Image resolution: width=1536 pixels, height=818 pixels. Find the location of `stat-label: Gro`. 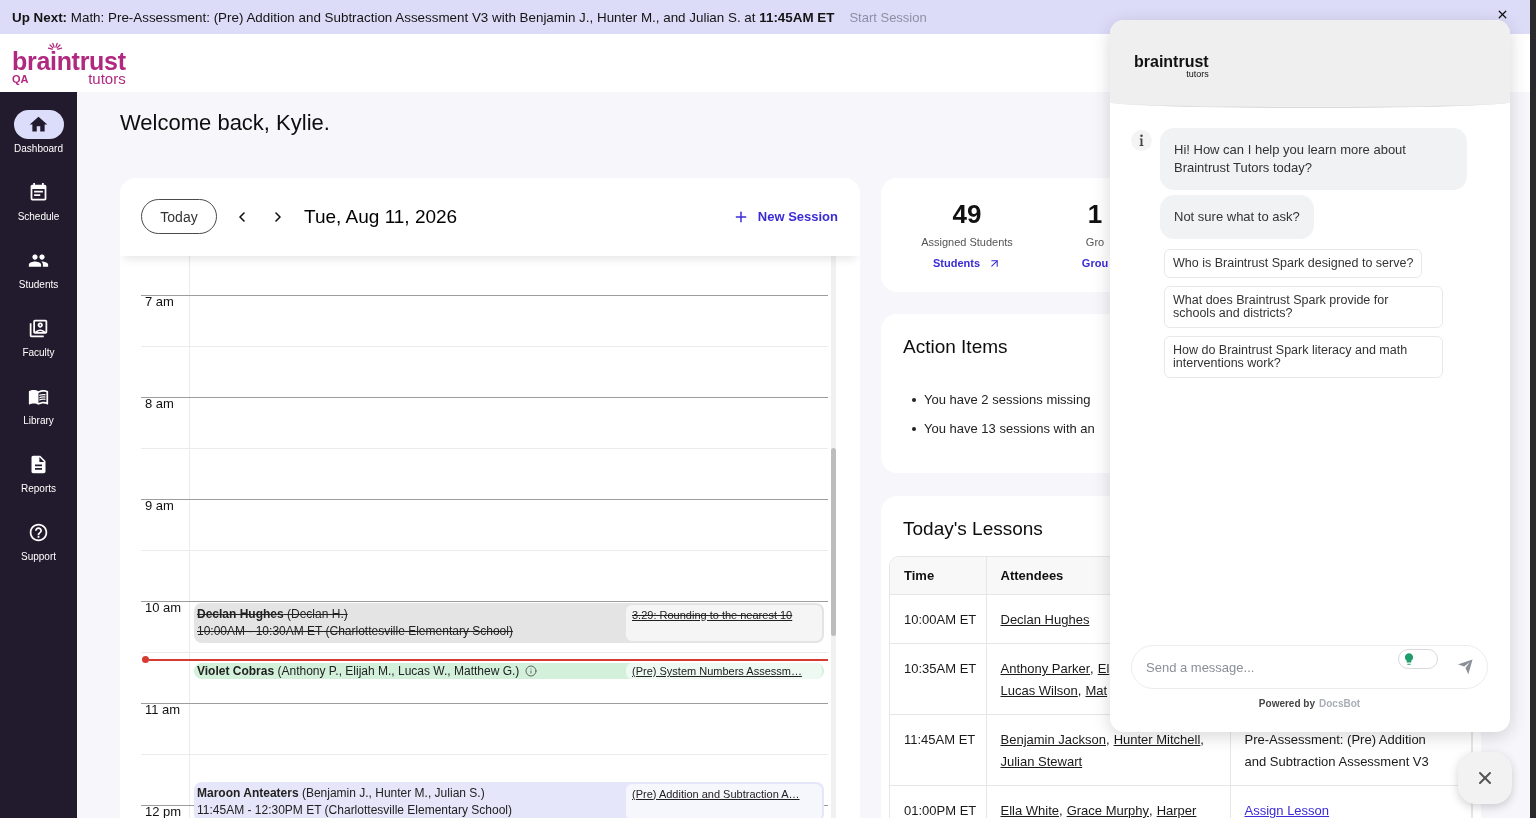

stat-label: Gro is located at coordinates (1095, 242).